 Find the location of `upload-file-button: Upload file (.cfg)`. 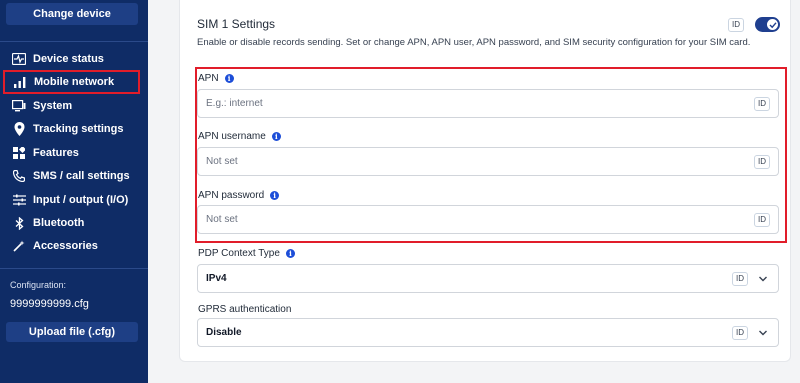

upload-file-button: Upload file (.cfg) is located at coordinates (72, 332).